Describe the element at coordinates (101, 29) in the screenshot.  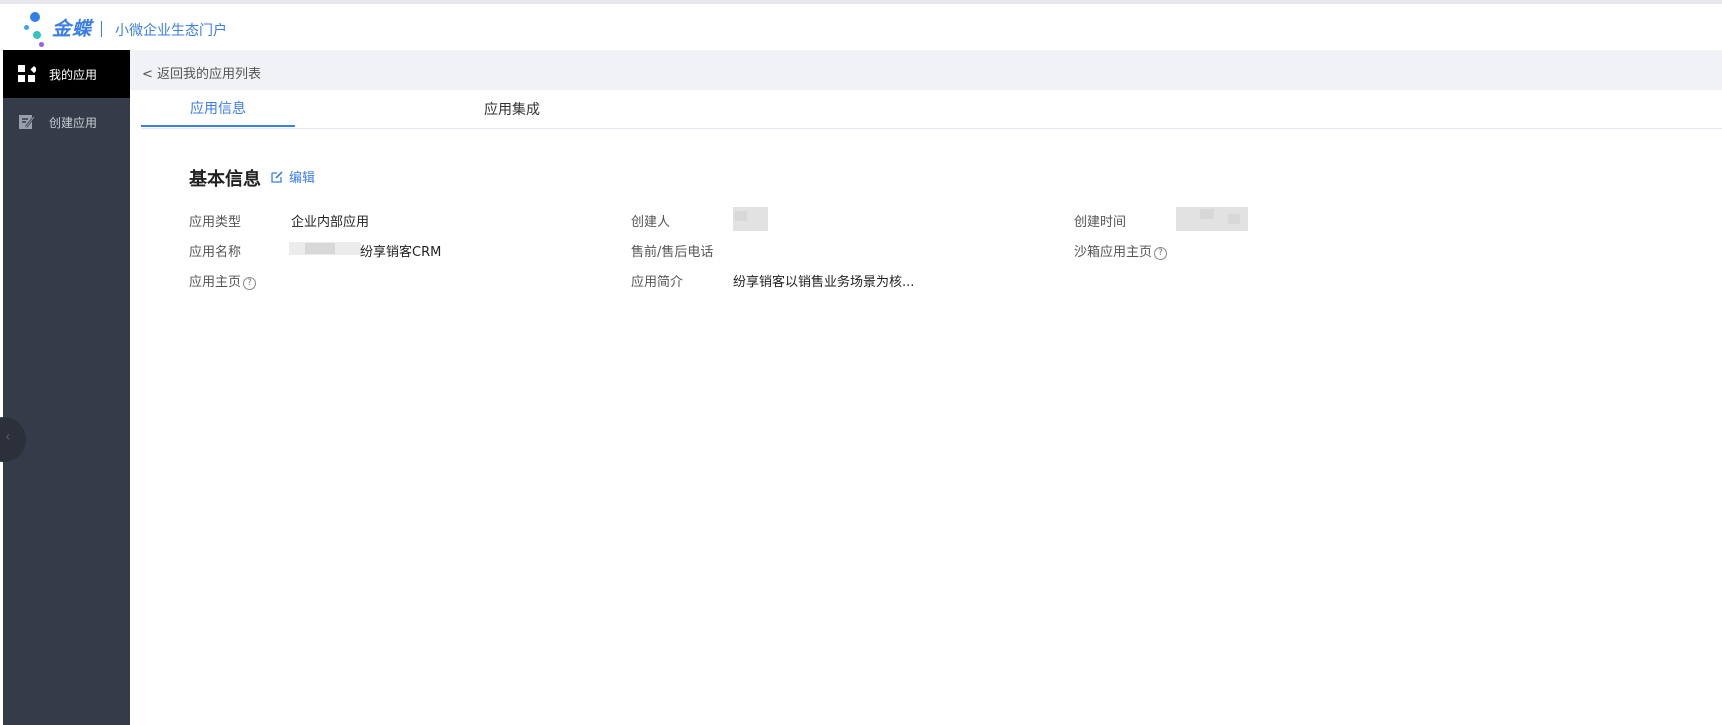
I see `header-divider` at that location.